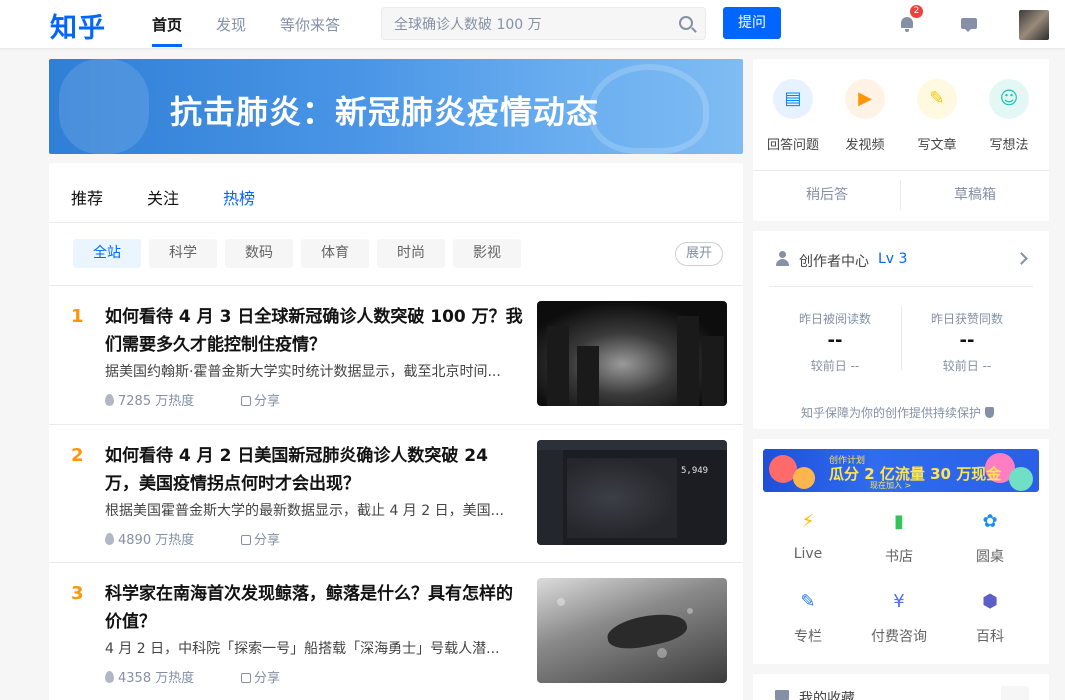 Image resolution: width=1065 pixels, height=700 pixels. I want to click on consult-icon: ¥, so click(899, 602).